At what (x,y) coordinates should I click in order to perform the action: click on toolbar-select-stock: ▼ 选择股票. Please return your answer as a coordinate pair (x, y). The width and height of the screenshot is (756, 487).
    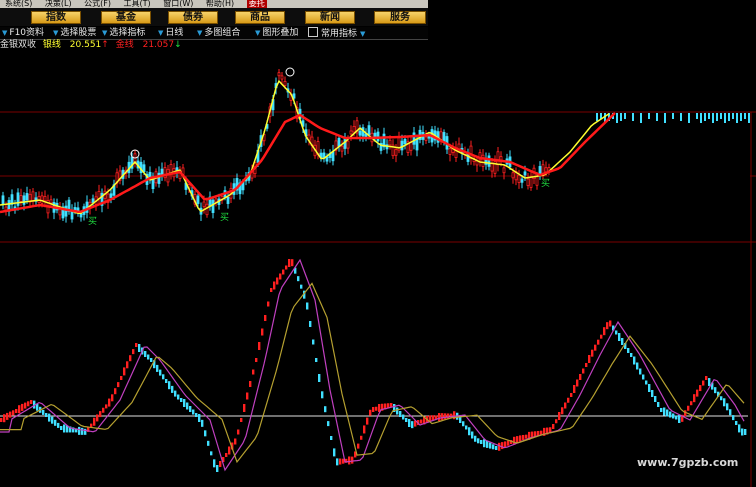
    Looking at the image, I should click on (74, 33).